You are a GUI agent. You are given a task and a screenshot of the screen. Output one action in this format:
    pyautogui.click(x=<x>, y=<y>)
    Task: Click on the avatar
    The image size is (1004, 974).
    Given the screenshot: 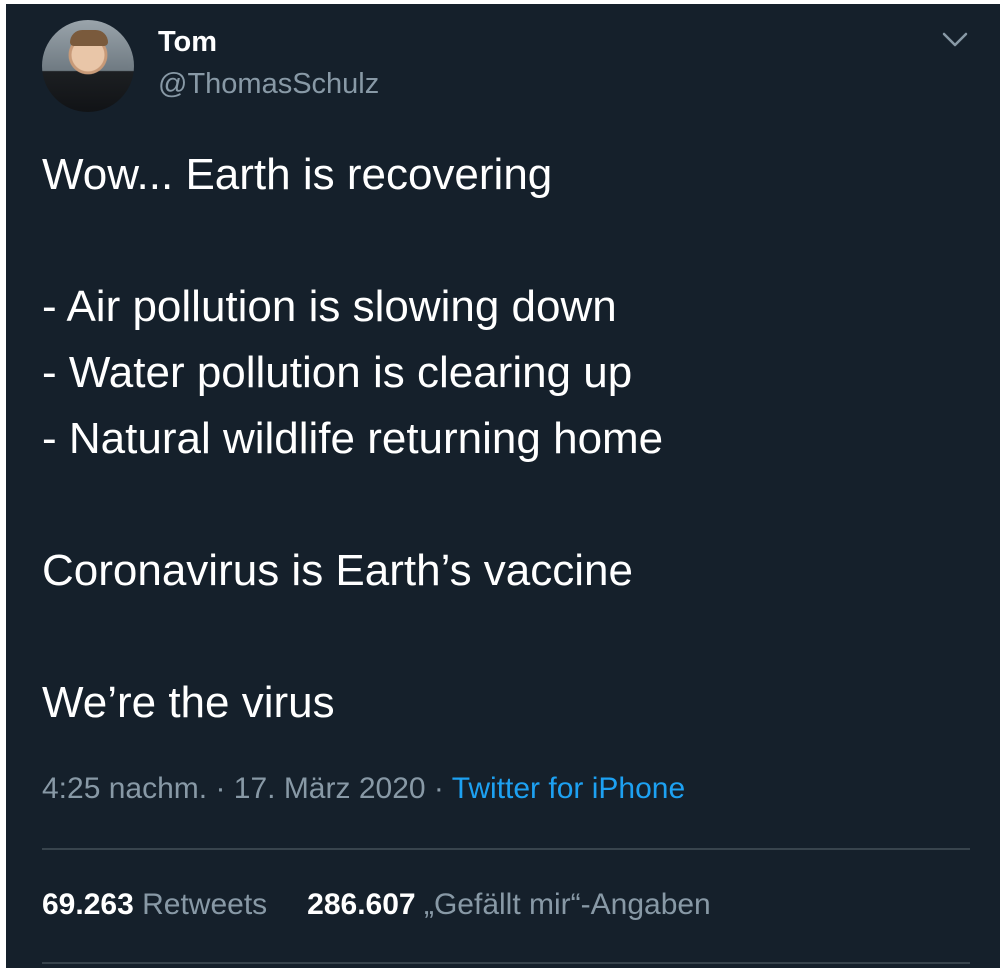 What is the action you would take?
    pyautogui.click(x=88, y=66)
    